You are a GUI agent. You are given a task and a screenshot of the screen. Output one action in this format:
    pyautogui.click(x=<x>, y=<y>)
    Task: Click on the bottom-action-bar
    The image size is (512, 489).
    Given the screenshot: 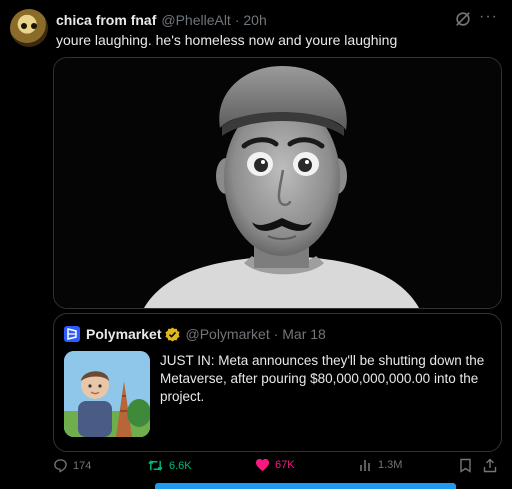 What is the action you would take?
    pyautogui.click(x=305, y=486)
    